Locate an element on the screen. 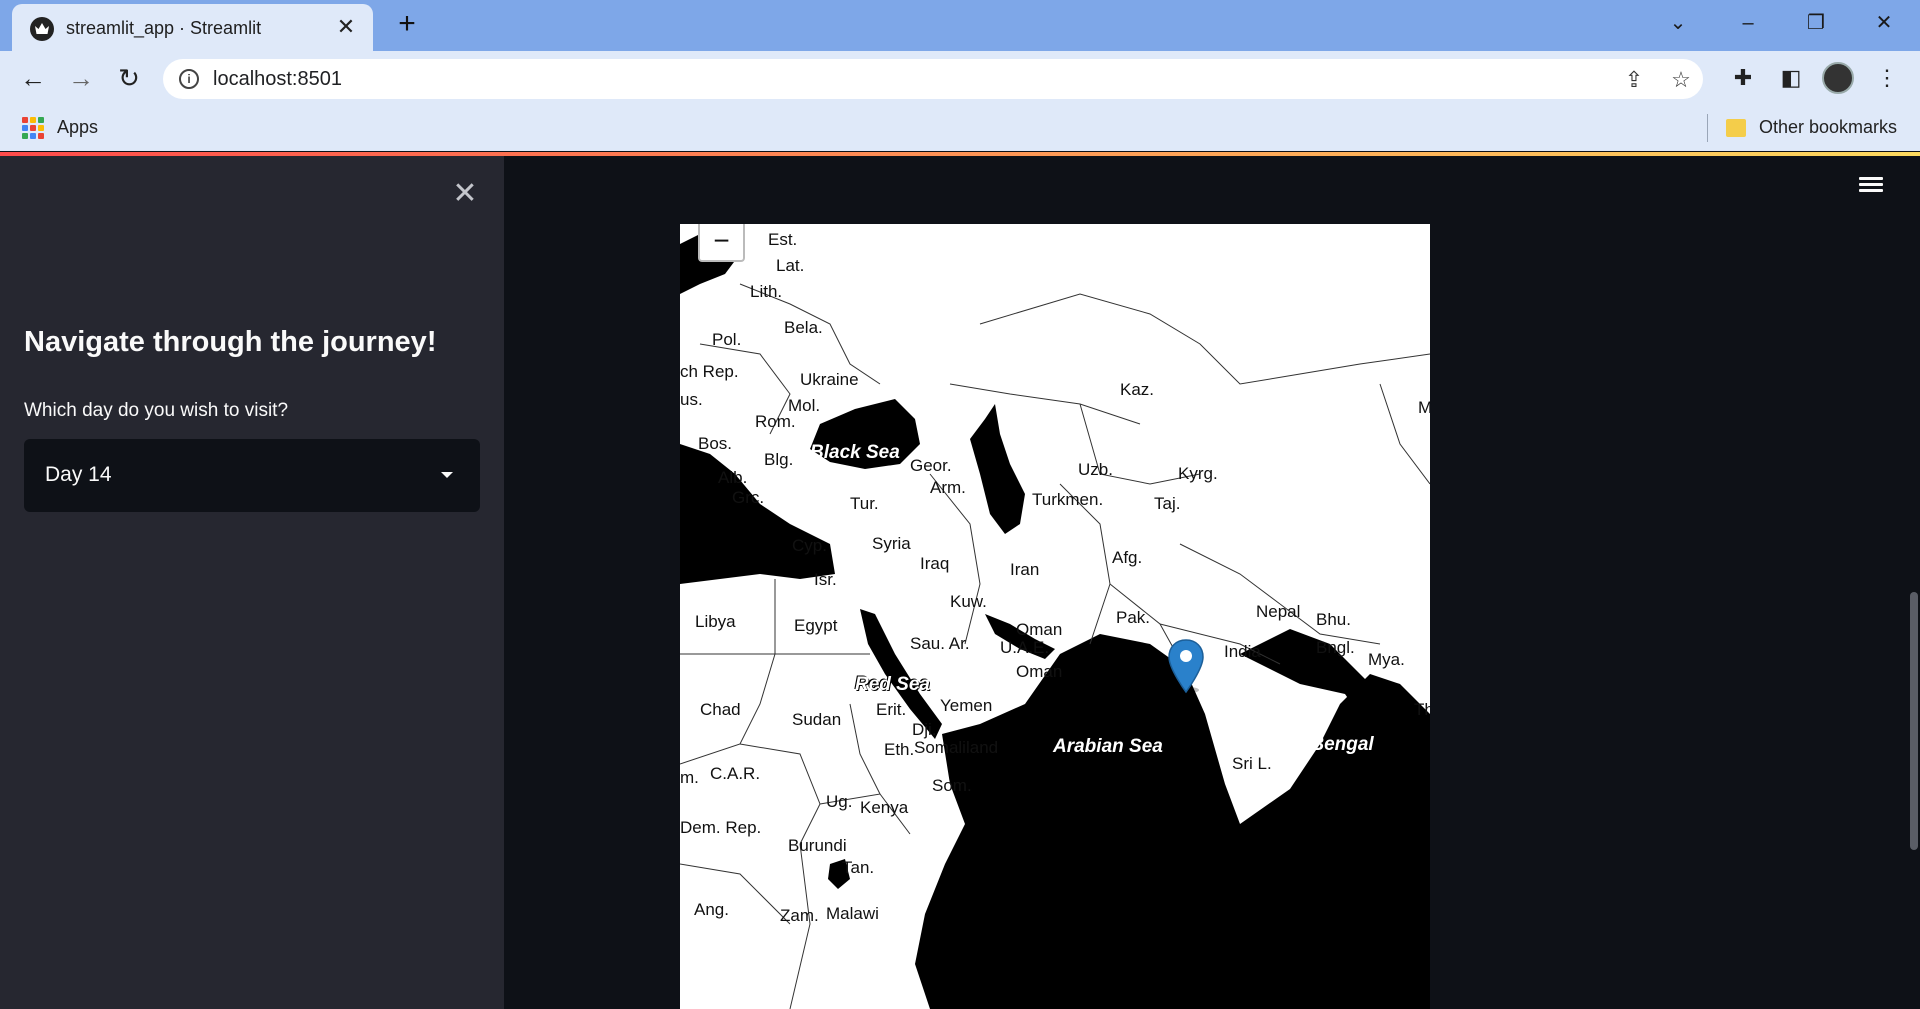 Image resolution: width=1920 pixels, height=1009 pixels. map-label: India is located at coordinates (1242, 651).